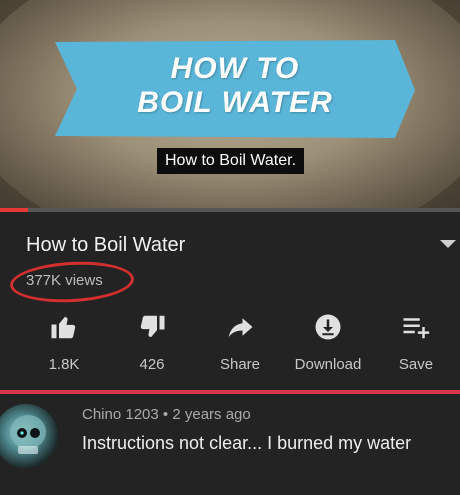 Image resolution: width=460 pixels, height=495 pixels. I want to click on download-icon, so click(328, 327).